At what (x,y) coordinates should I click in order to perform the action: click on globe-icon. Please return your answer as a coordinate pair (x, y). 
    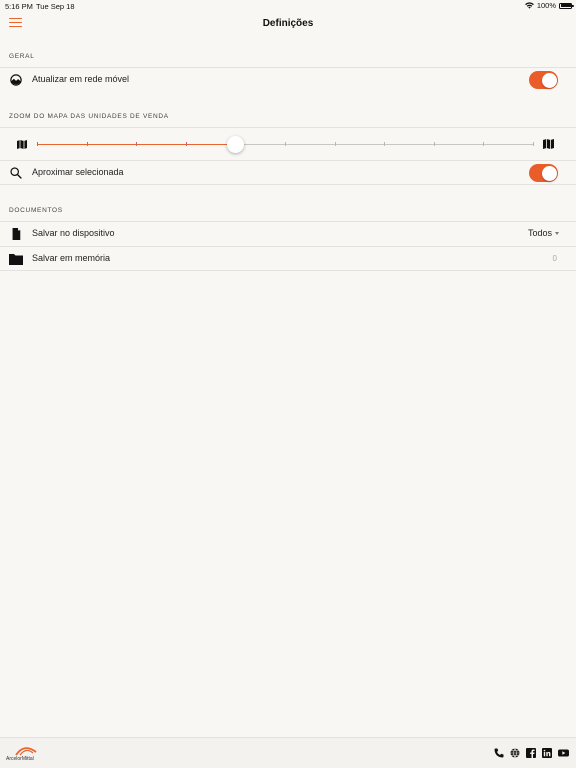
    Looking at the image, I should click on (515, 753).